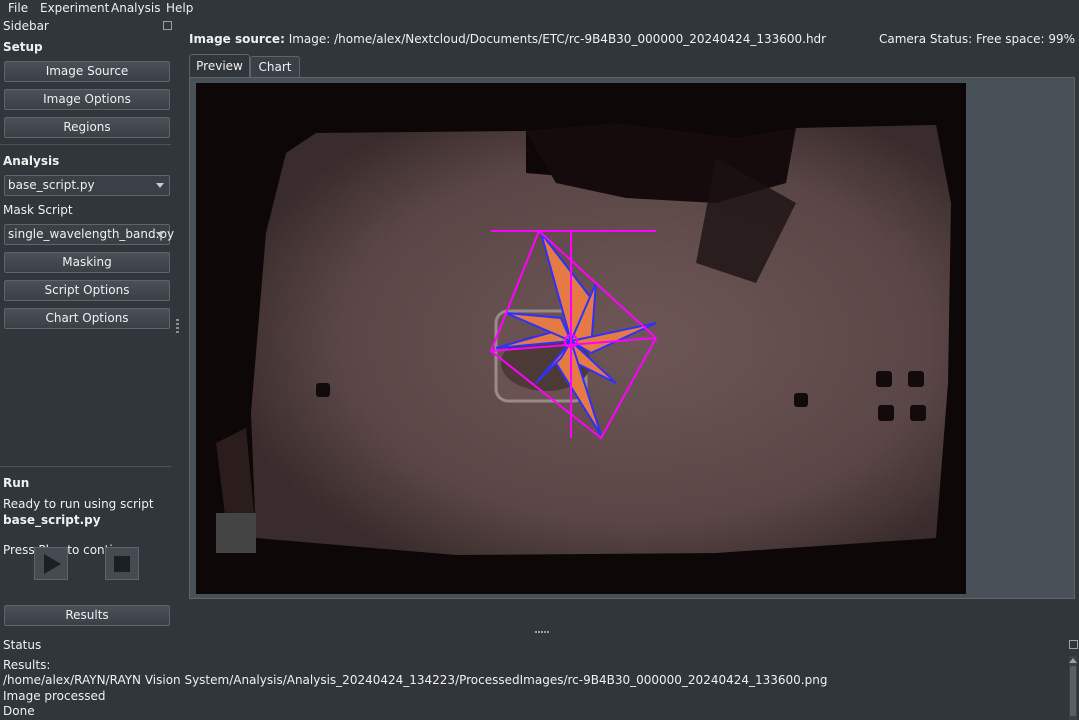 This screenshot has height=720, width=1079. I want to click on menu-experiment: Experiment, so click(74, 8).